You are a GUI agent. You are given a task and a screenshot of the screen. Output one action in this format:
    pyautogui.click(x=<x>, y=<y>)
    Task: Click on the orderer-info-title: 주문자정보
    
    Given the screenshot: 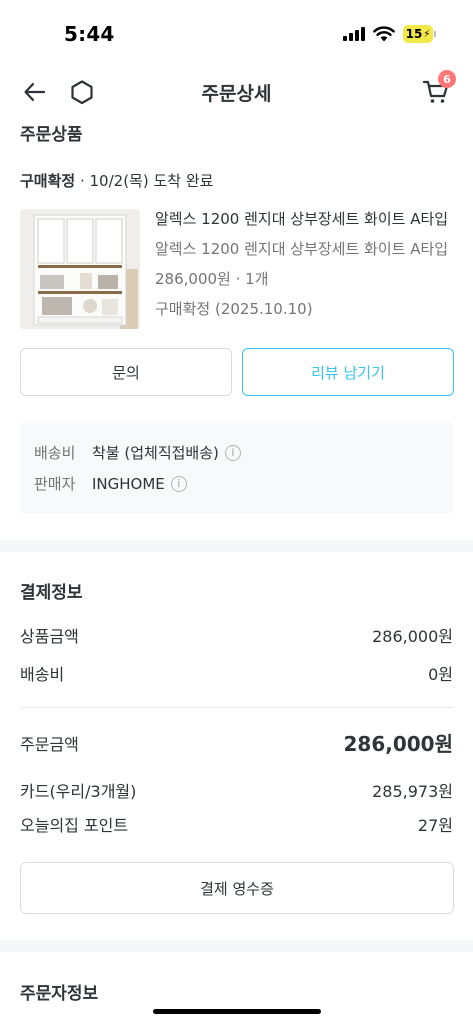 What is the action you would take?
    pyautogui.click(x=59, y=994)
    